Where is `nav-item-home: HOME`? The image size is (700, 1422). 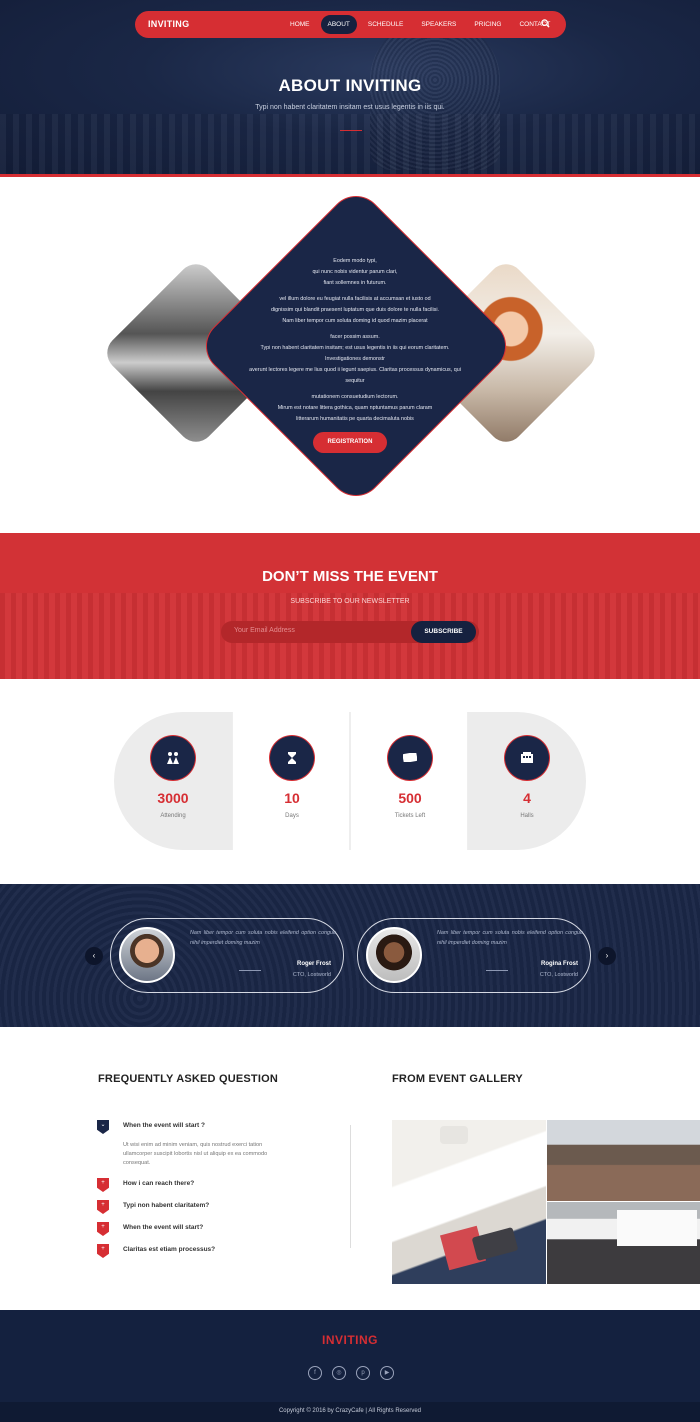 nav-item-home: HOME is located at coordinates (300, 24).